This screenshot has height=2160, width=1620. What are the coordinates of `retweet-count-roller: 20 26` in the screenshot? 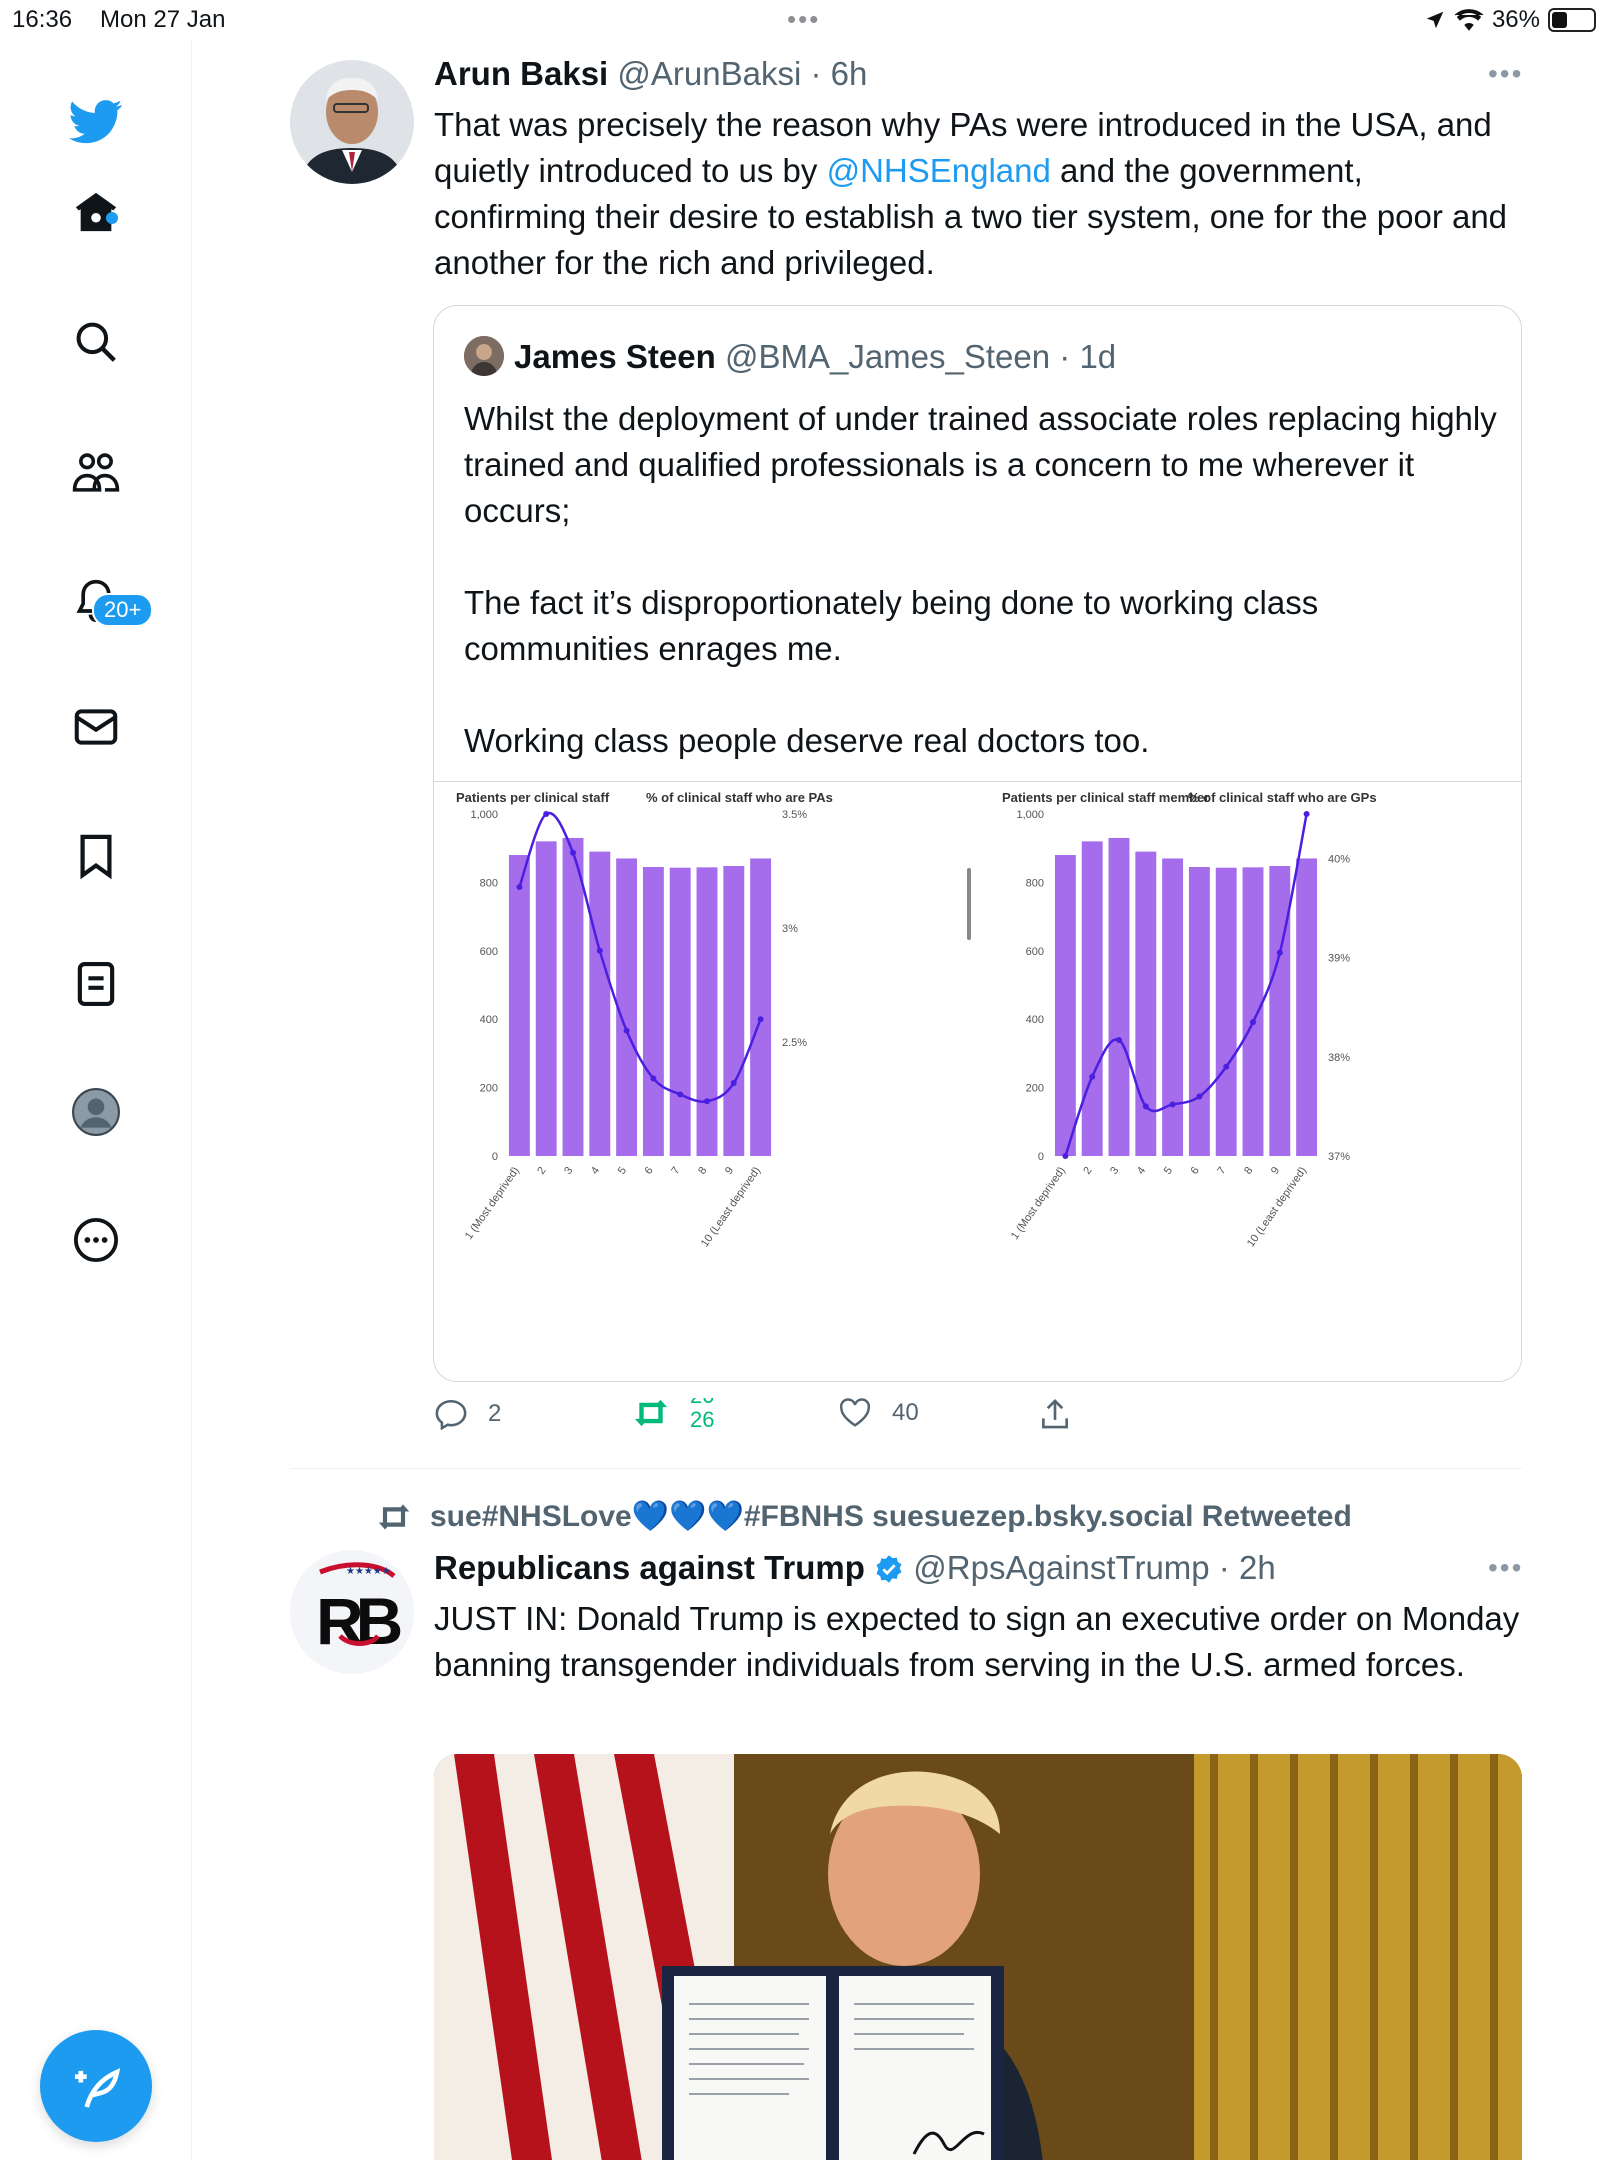 It's located at (702, 1413).